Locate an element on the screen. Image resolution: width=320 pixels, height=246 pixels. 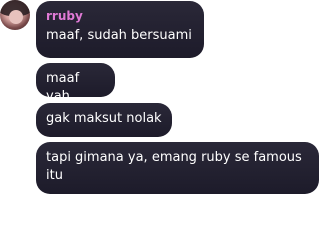
message-bubble: rruby maaf, sudah bersuami is located at coordinates (120, 29).